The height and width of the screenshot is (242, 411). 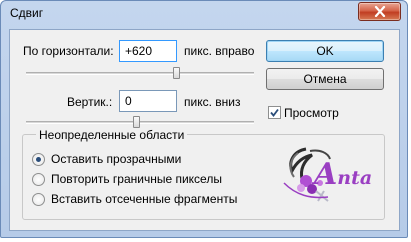 What do you see at coordinates (204, 14) in the screenshot?
I see `title-bar: Сдвиг` at bounding box center [204, 14].